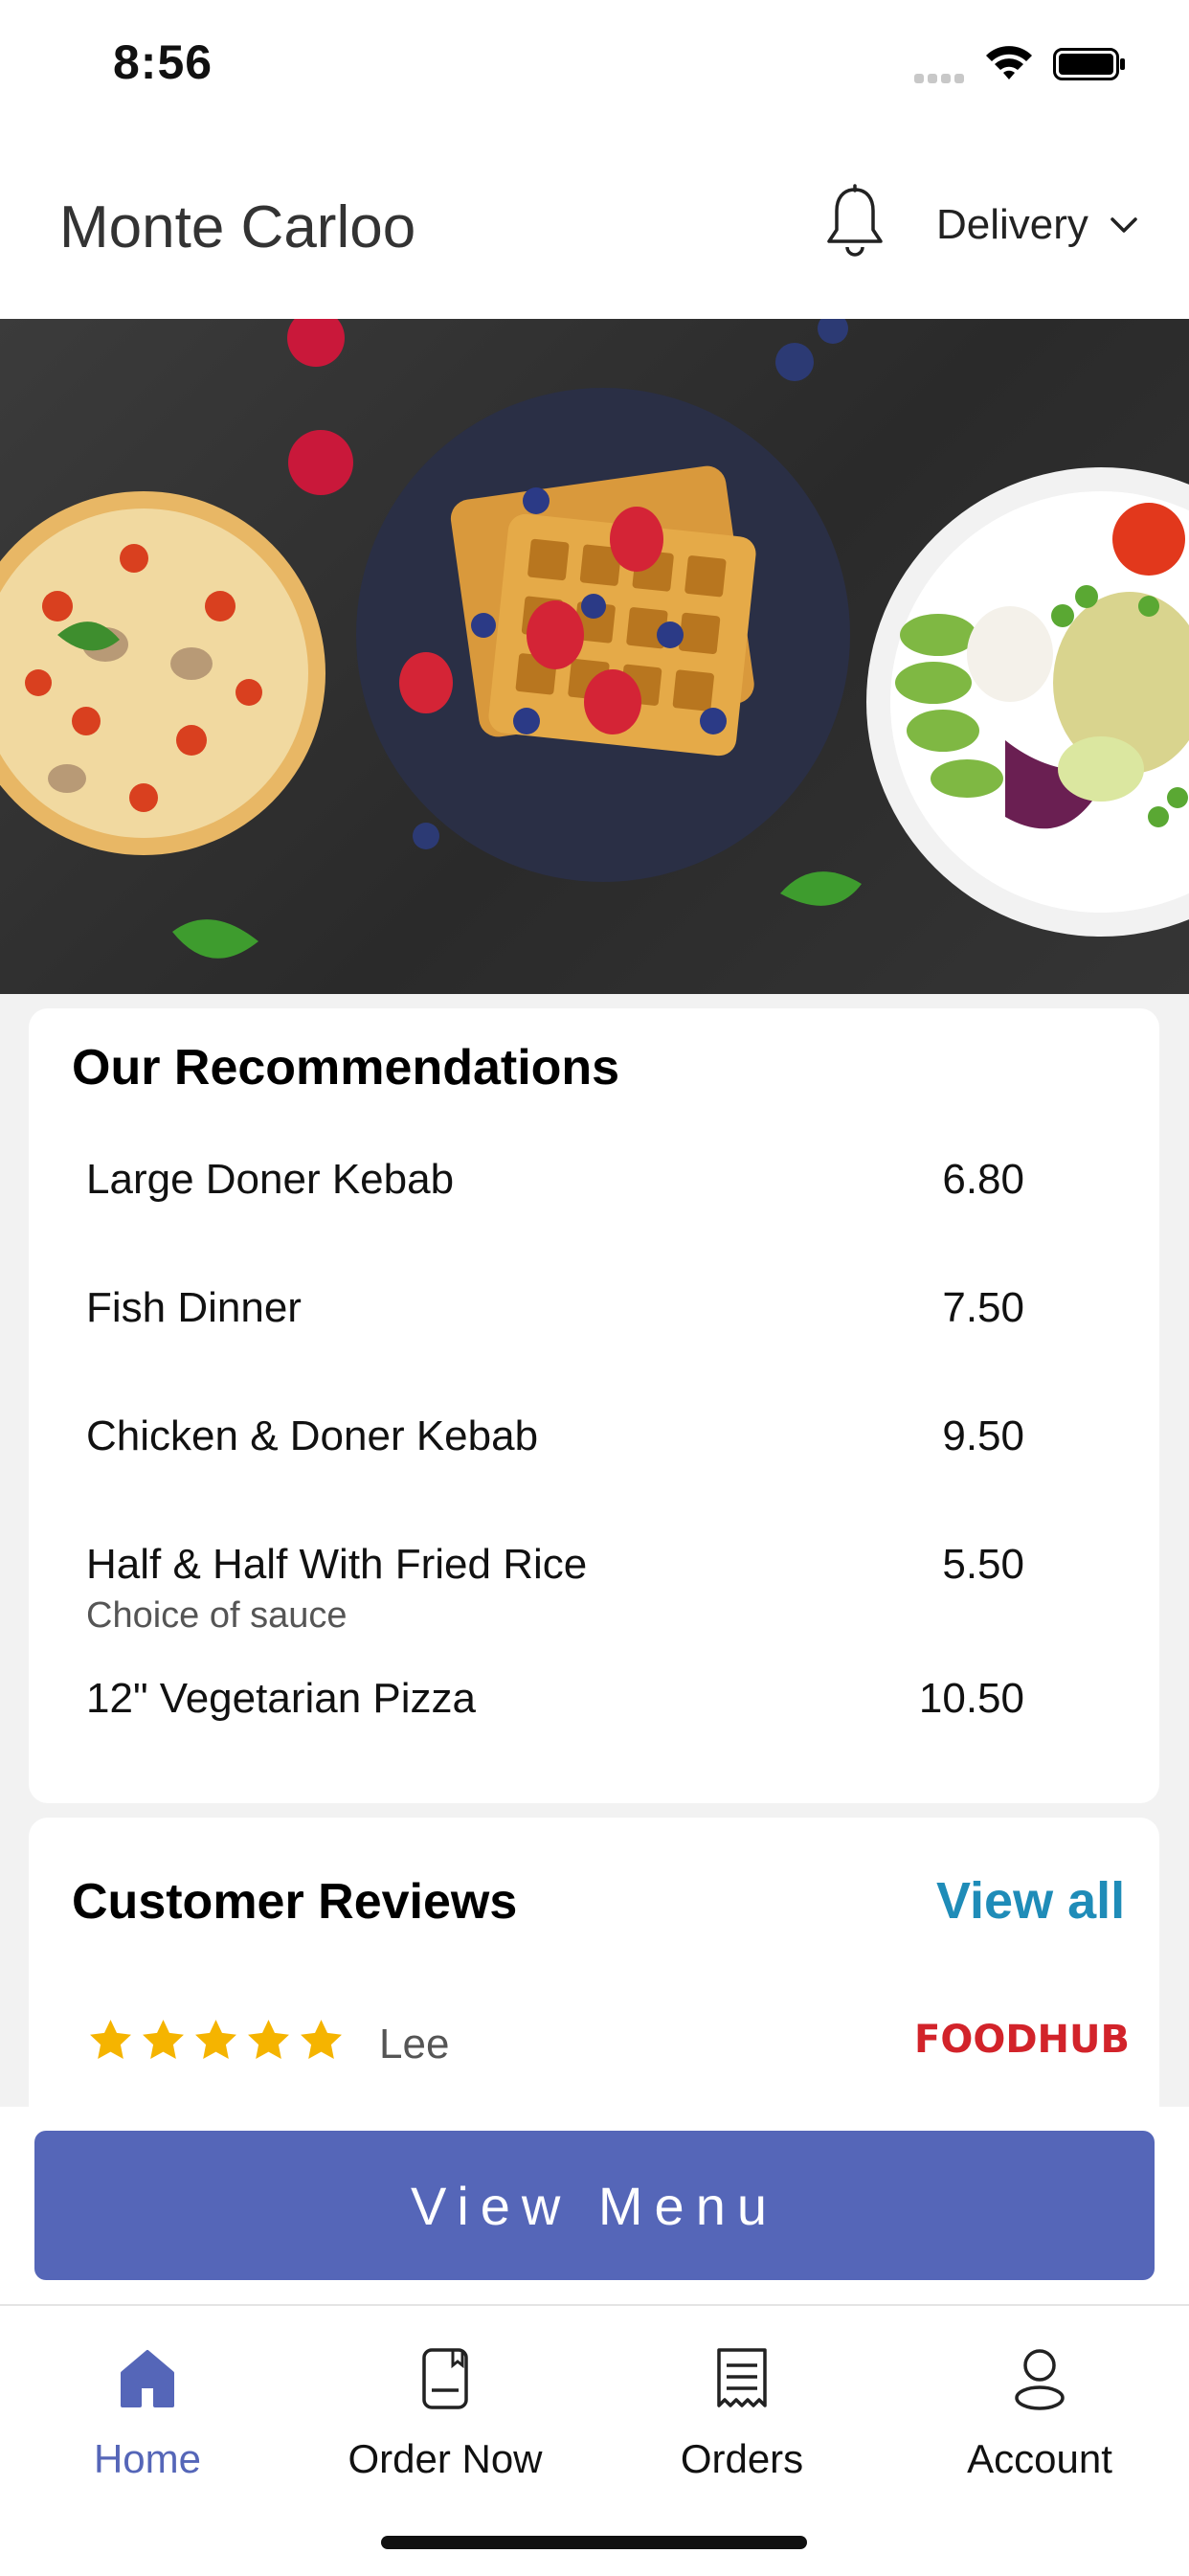  What do you see at coordinates (983, 1307) in the screenshot?
I see `item-price: 7.50` at bounding box center [983, 1307].